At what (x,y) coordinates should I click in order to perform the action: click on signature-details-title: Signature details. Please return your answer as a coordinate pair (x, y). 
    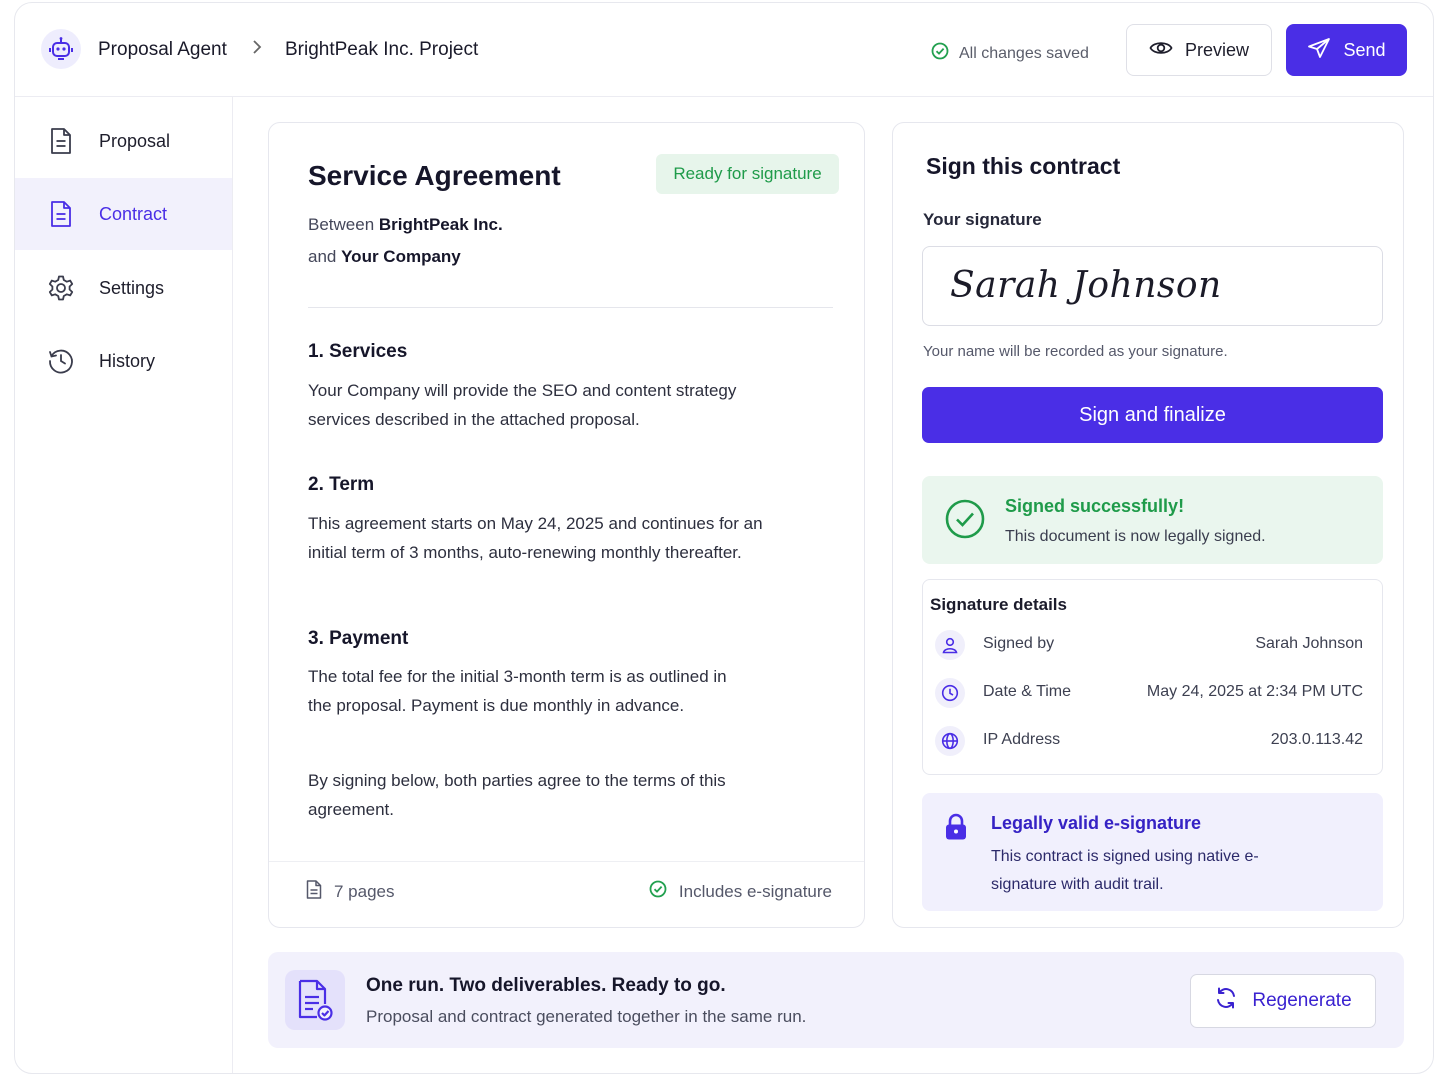
    Looking at the image, I should click on (998, 604).